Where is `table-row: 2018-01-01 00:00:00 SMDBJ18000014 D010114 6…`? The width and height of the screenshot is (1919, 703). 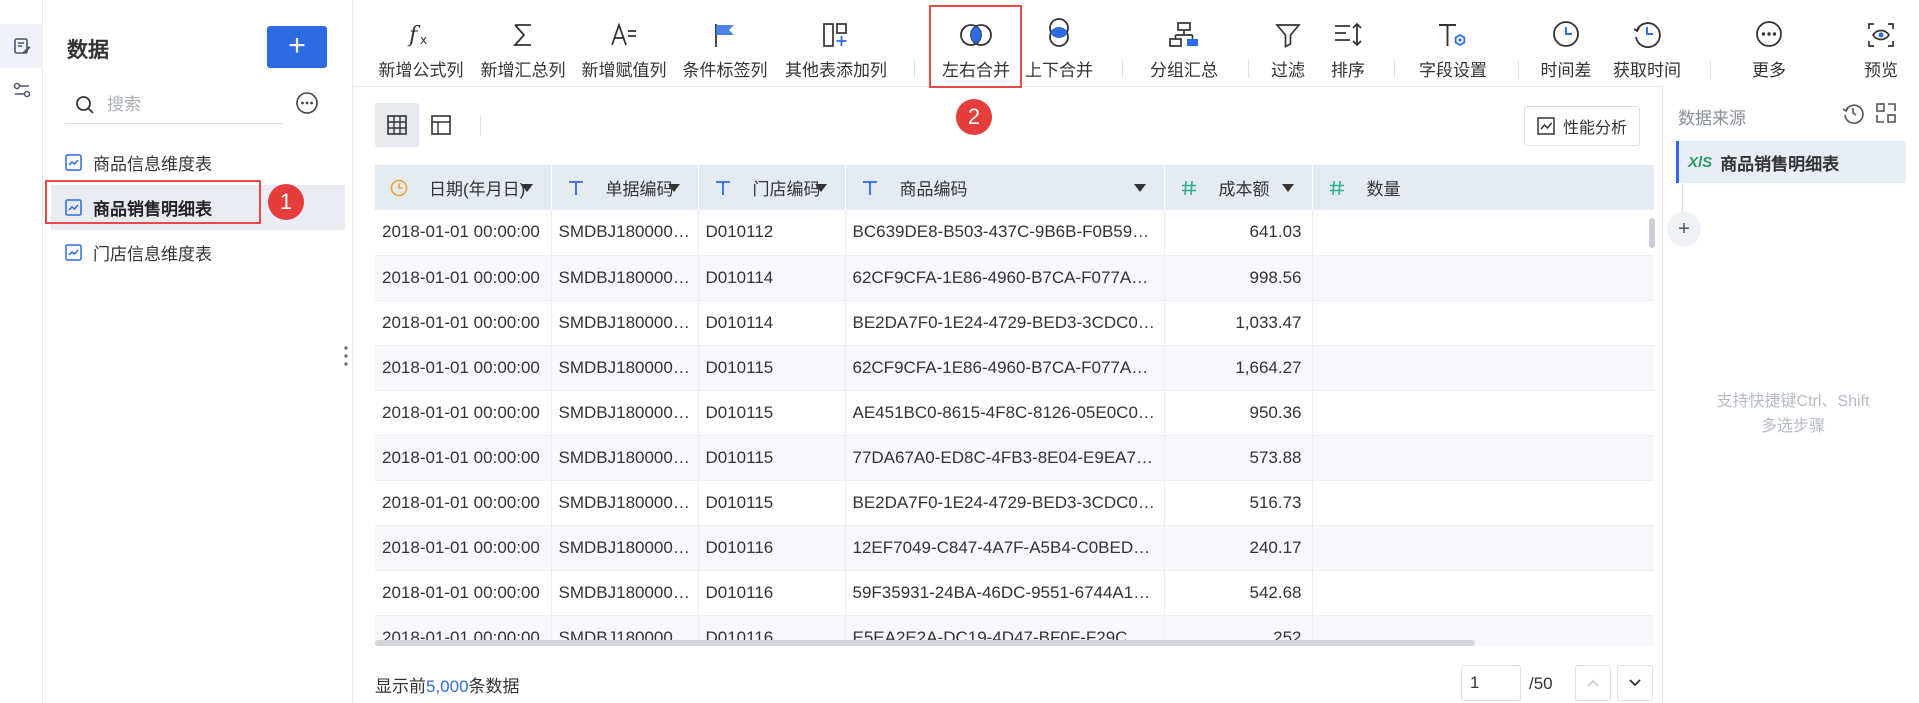 table-row: 2018-01-01 00:00:00 SMDBJ18000014 D010114 6… is located at coordinates (1014, 278).